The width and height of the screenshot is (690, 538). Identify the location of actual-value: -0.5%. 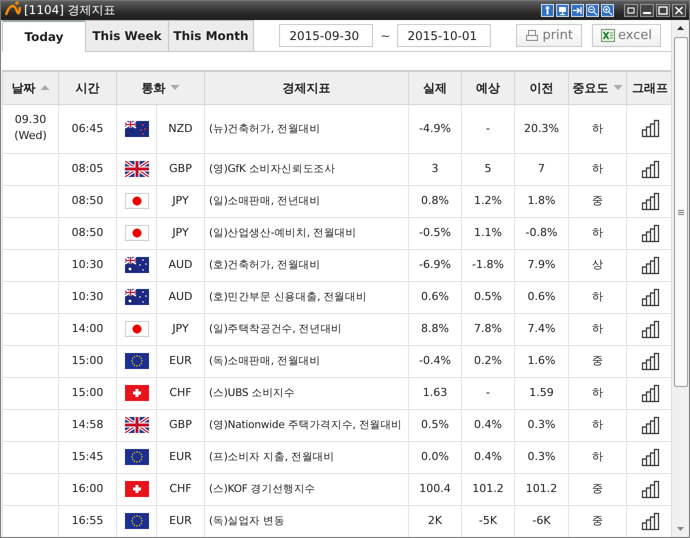
(435, 233).